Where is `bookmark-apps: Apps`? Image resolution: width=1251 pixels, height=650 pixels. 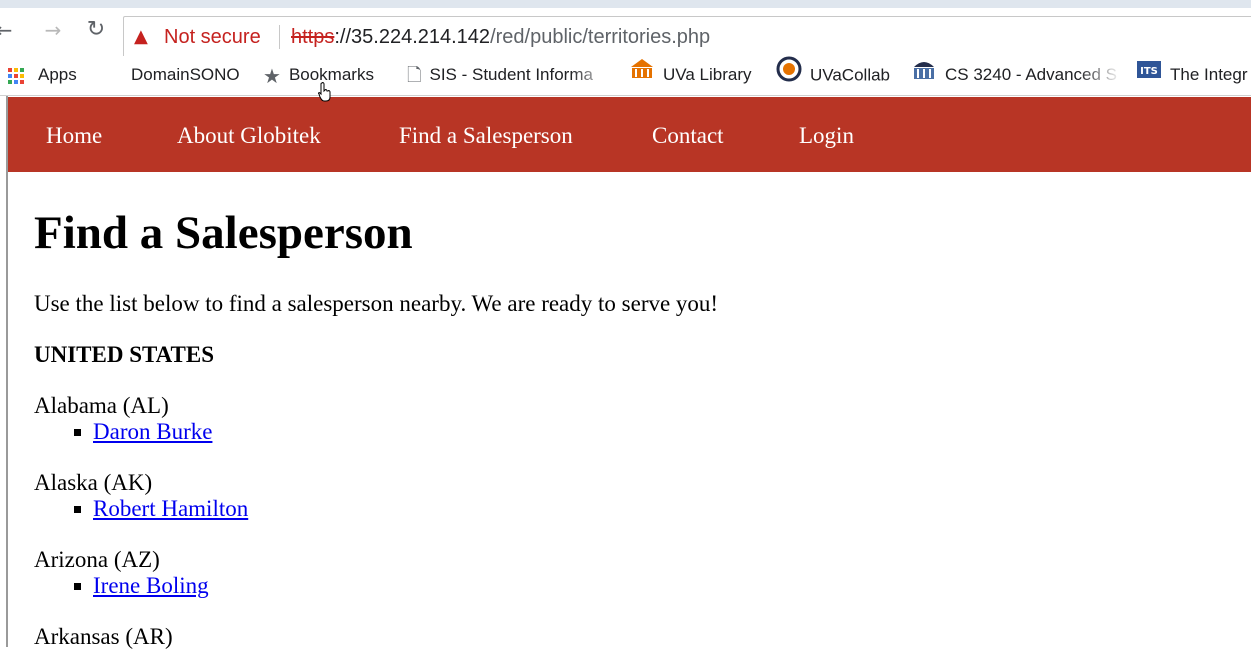 bookmark-apps: Apps is located at coordinates (42, 75).